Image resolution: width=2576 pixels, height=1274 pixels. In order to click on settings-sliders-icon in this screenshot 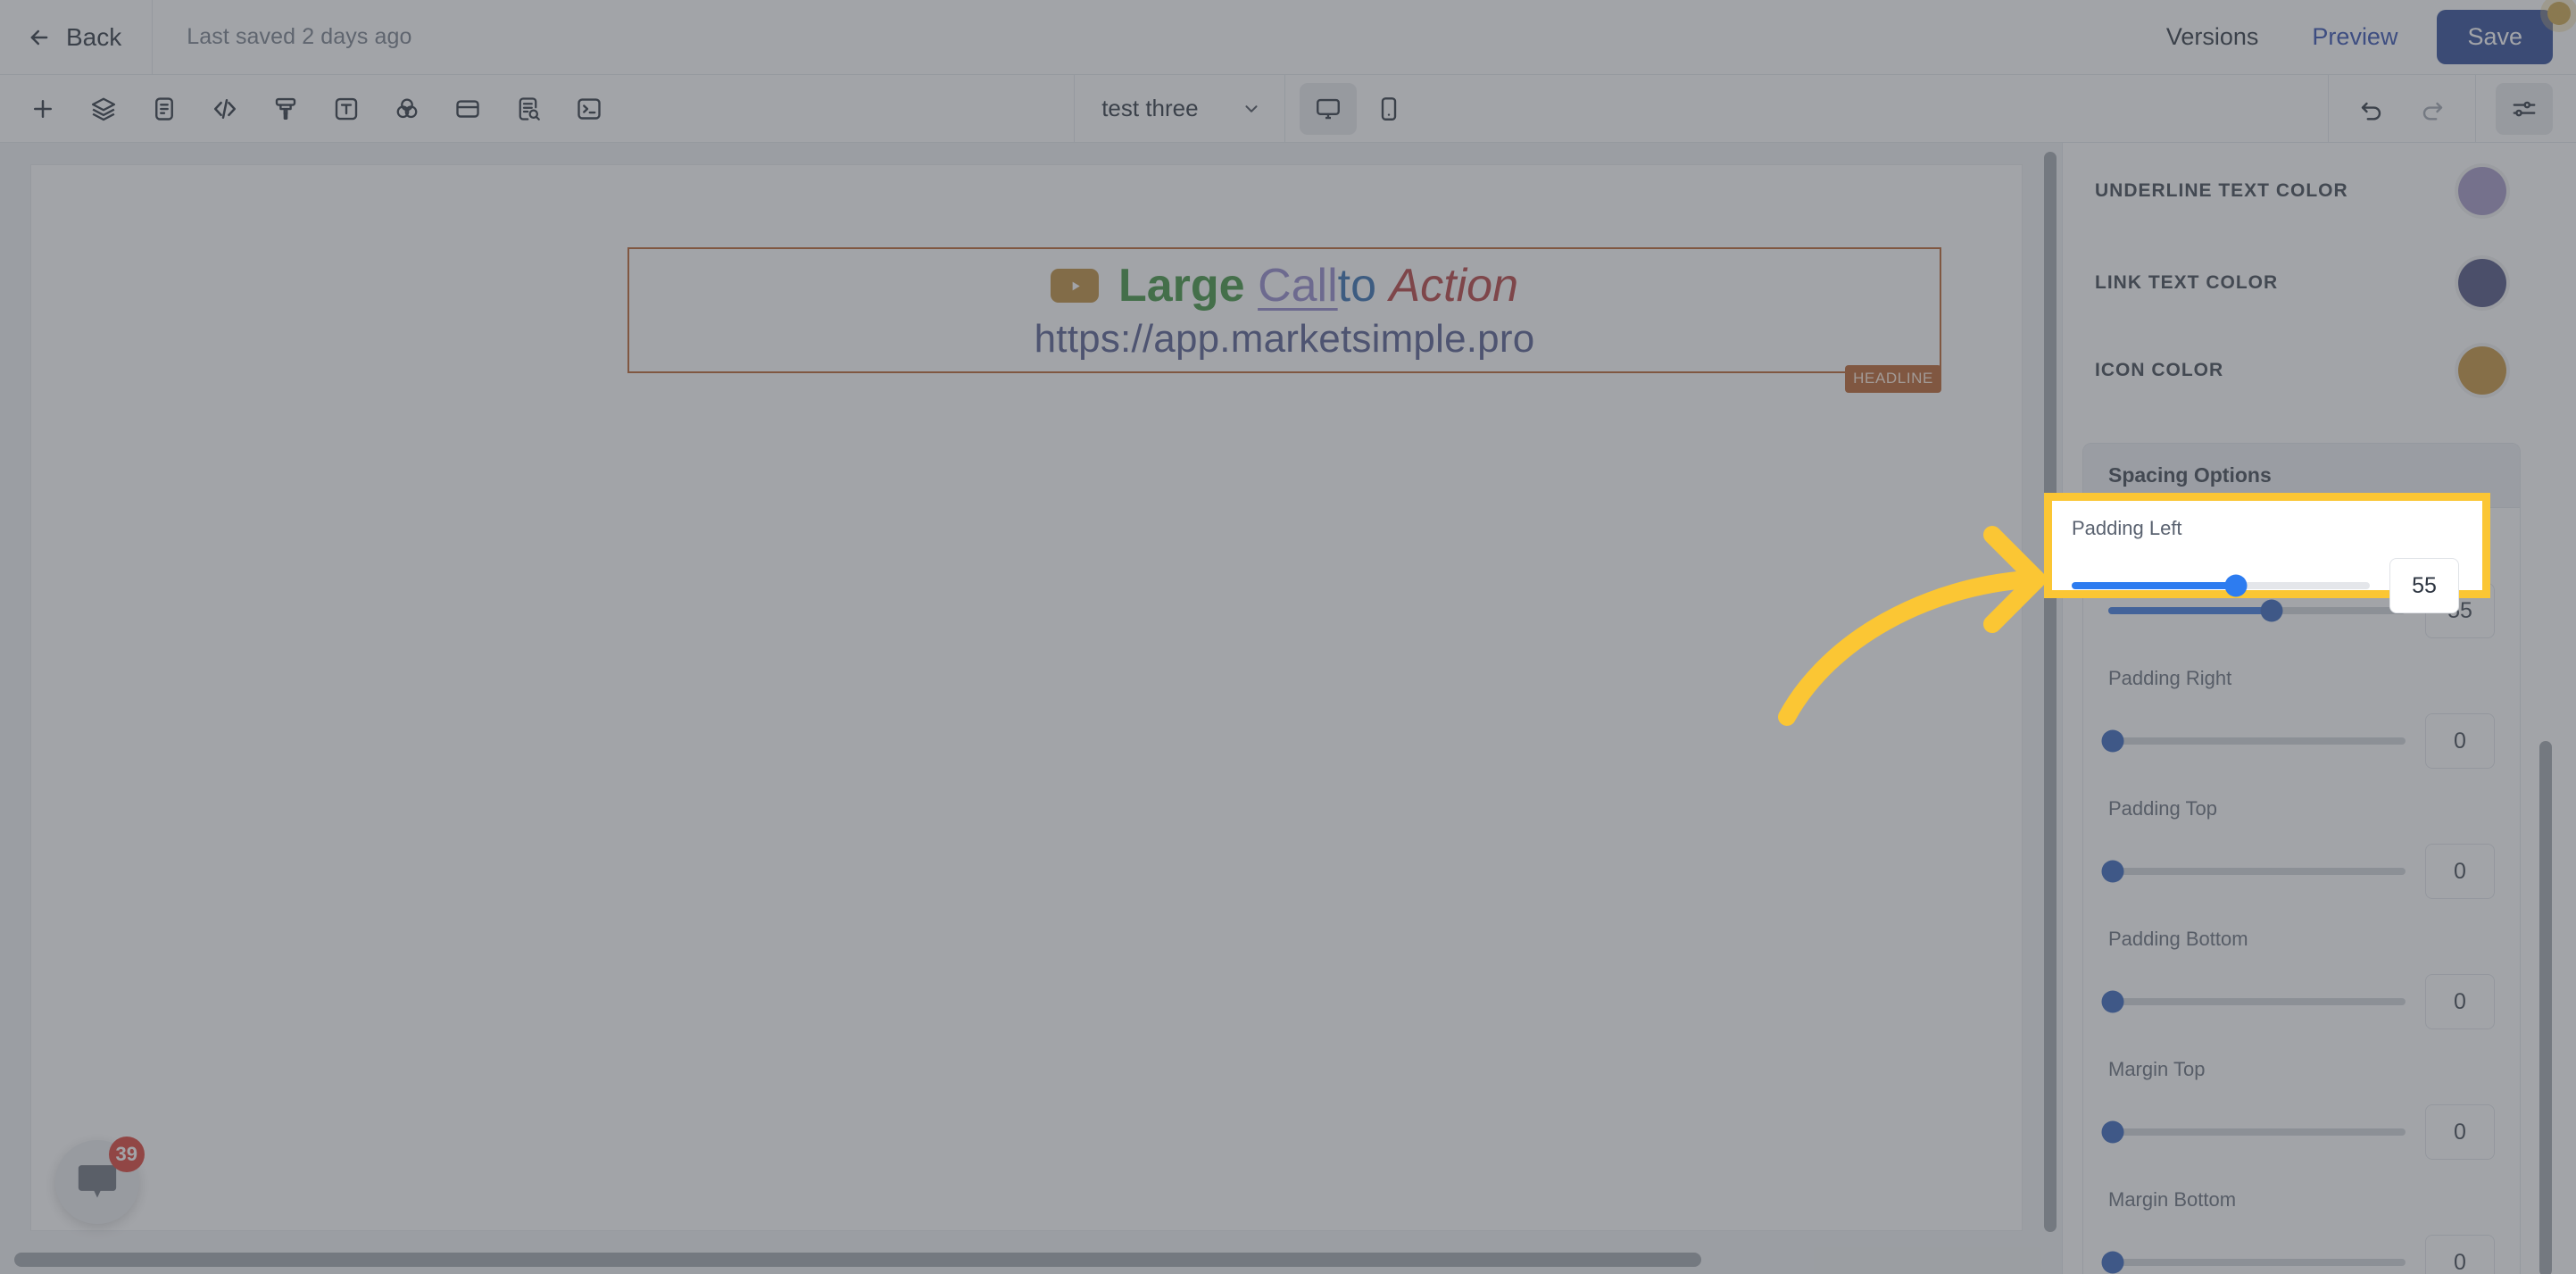, I will do `click(2524, 108)`.